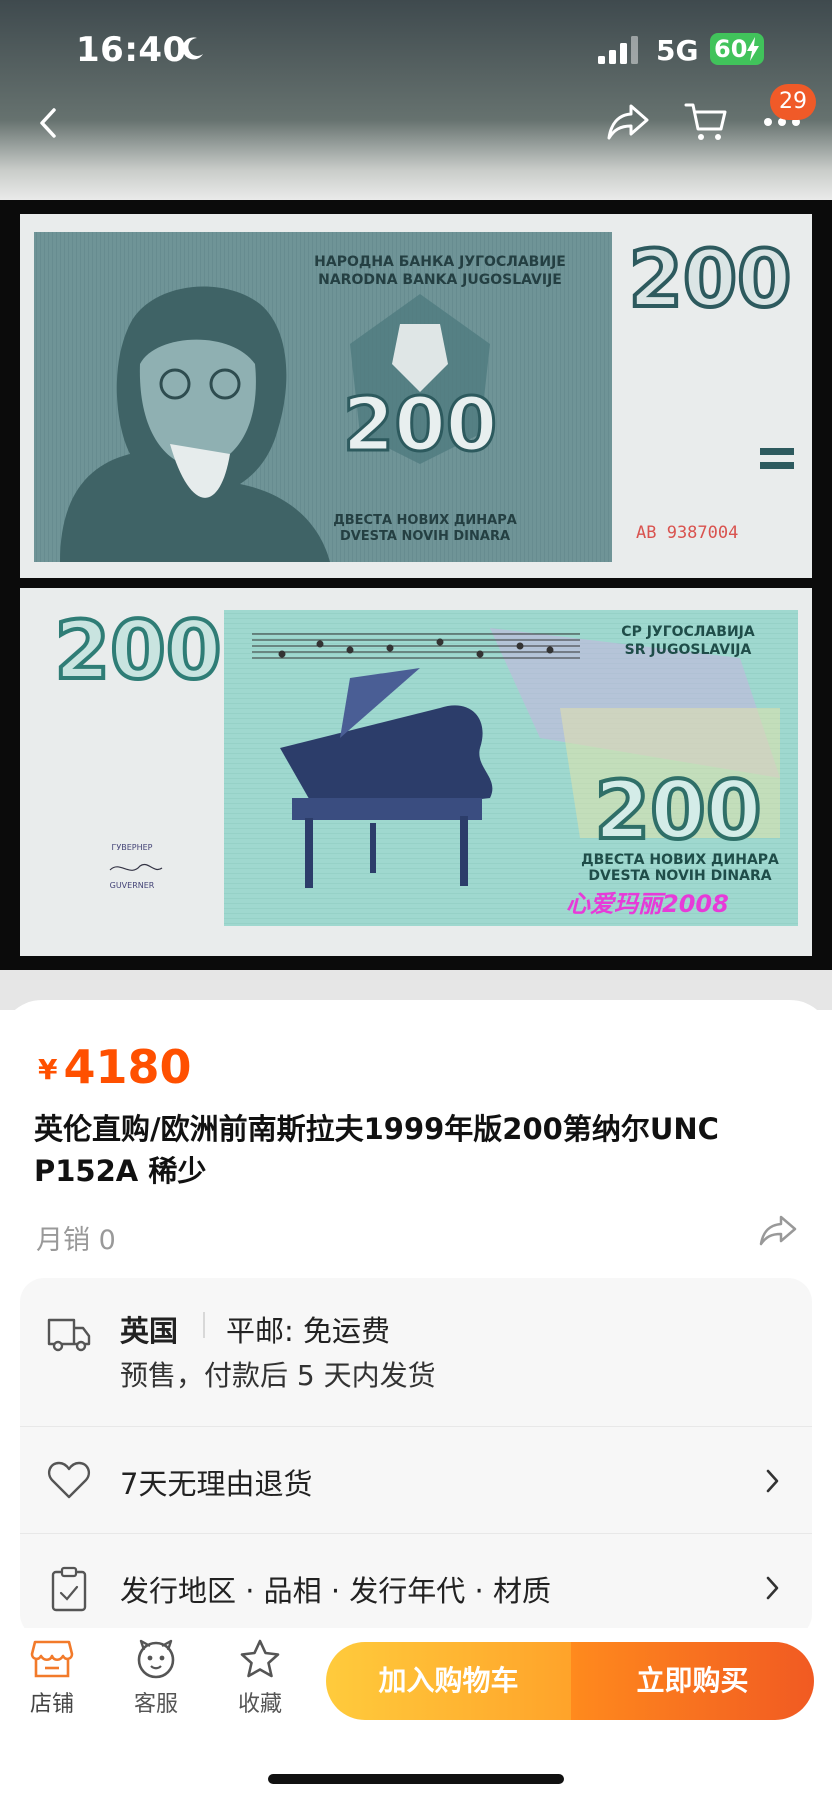 The width and height of the screenshot is (832, 1800). I want to click on truck-icon, so click(69, 1335).